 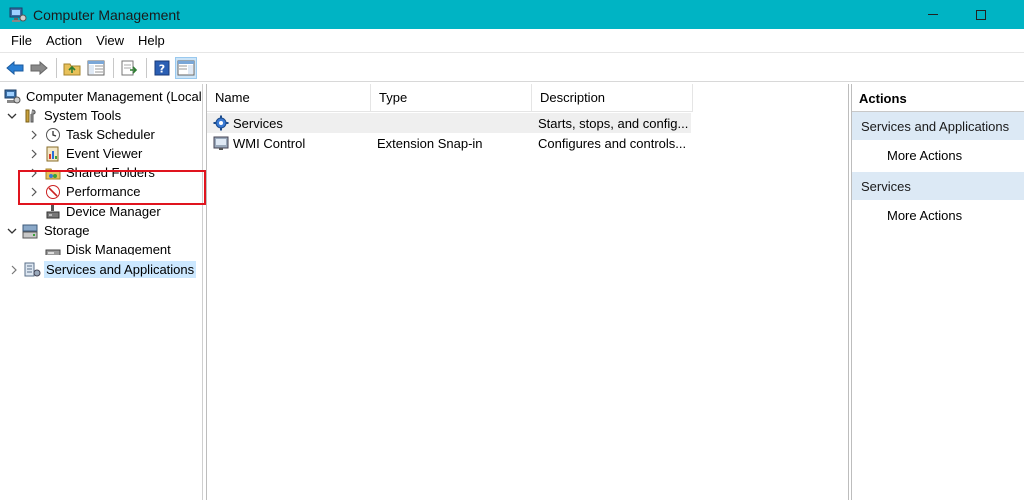 I want to click on tree-item-label: Device Manager, so click(x=113, y=211).